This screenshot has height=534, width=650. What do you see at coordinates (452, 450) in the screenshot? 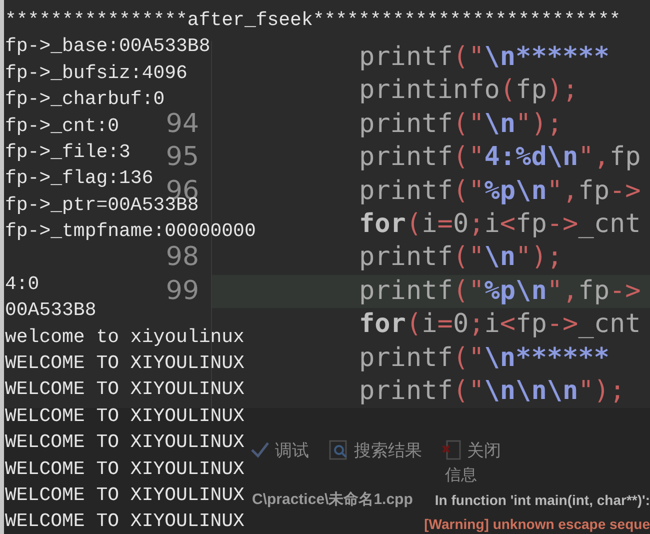
I see `close-icon` at bounding box center [452, 450].